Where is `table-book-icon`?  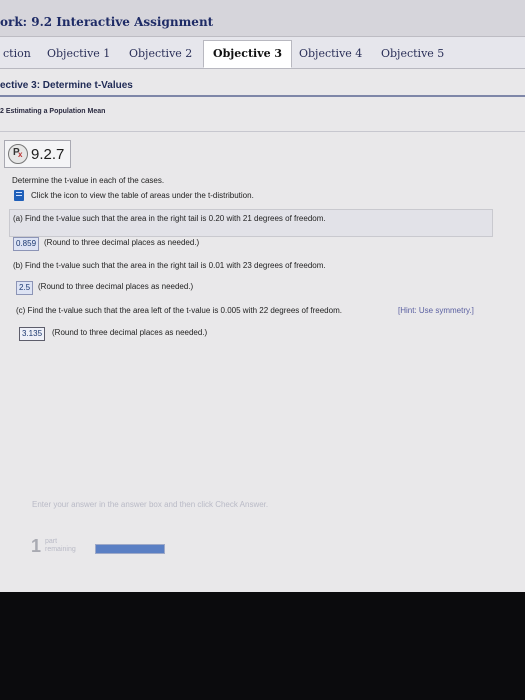 table-book-icon is located at coordinates (19, 195).